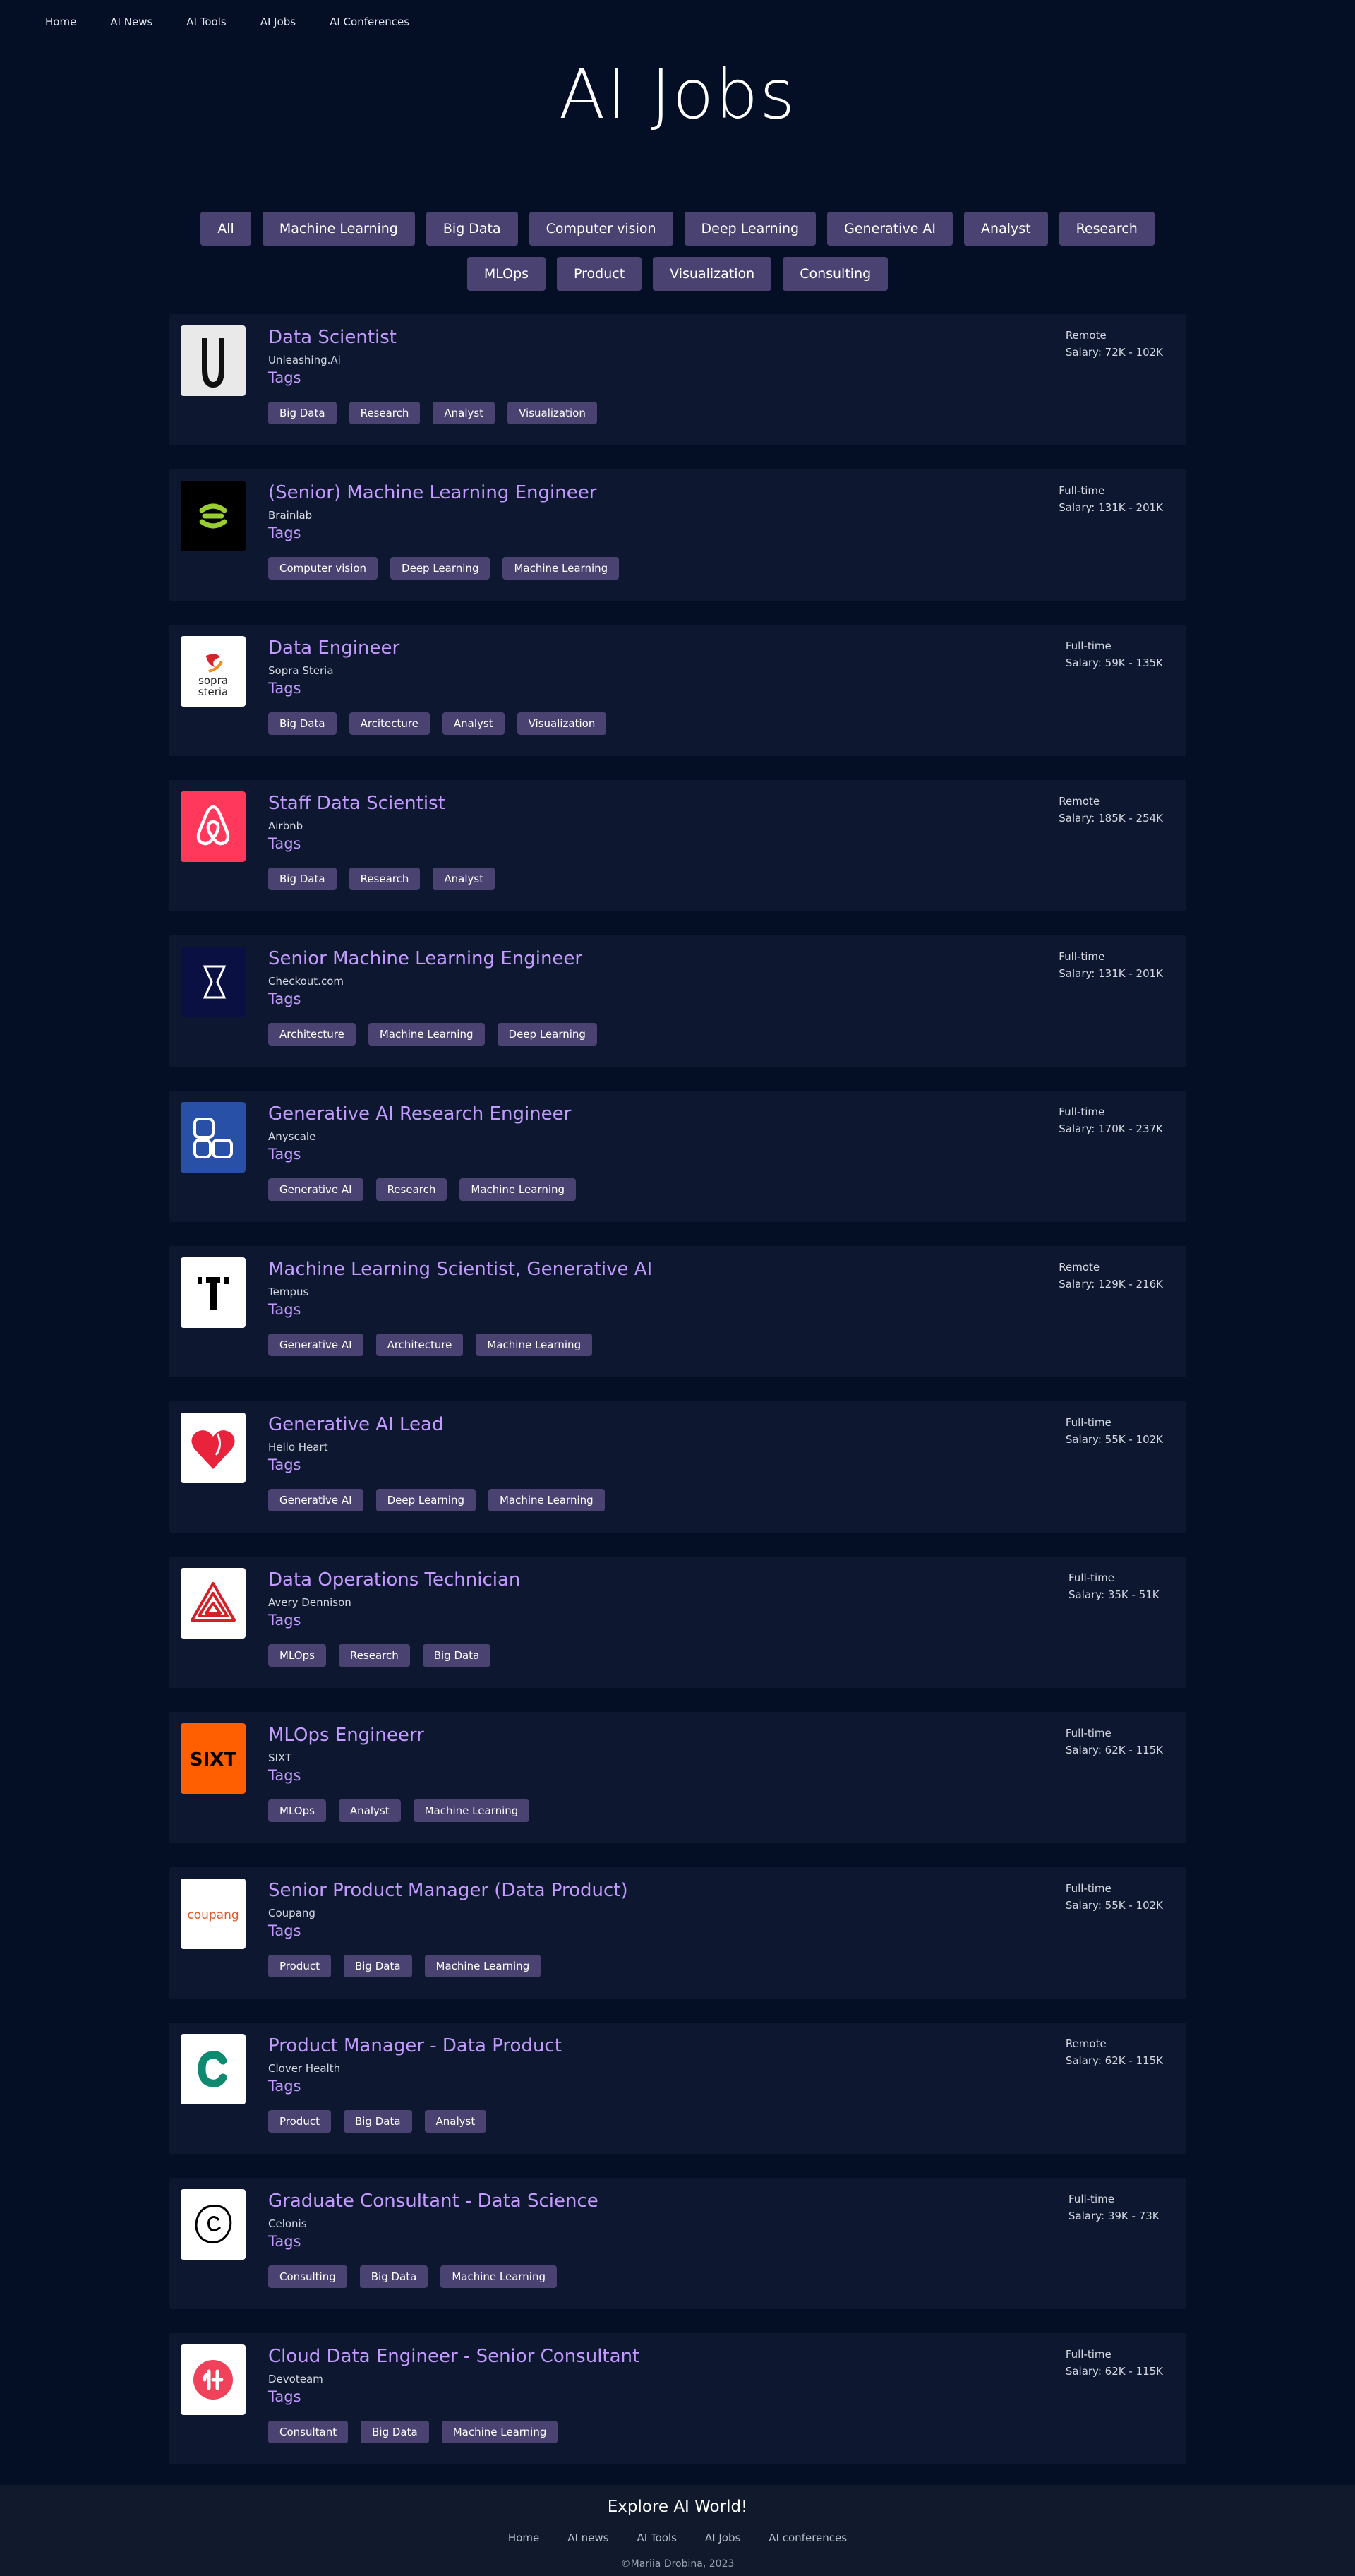  I want to click on nav-ai-tools: AI Tools, so click(206, 22).